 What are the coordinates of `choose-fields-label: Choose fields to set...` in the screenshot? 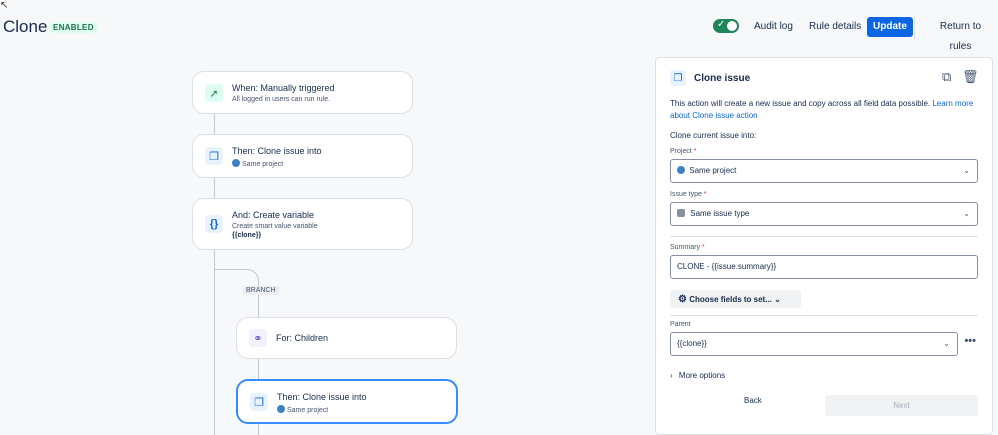 It's located at (730, 299).